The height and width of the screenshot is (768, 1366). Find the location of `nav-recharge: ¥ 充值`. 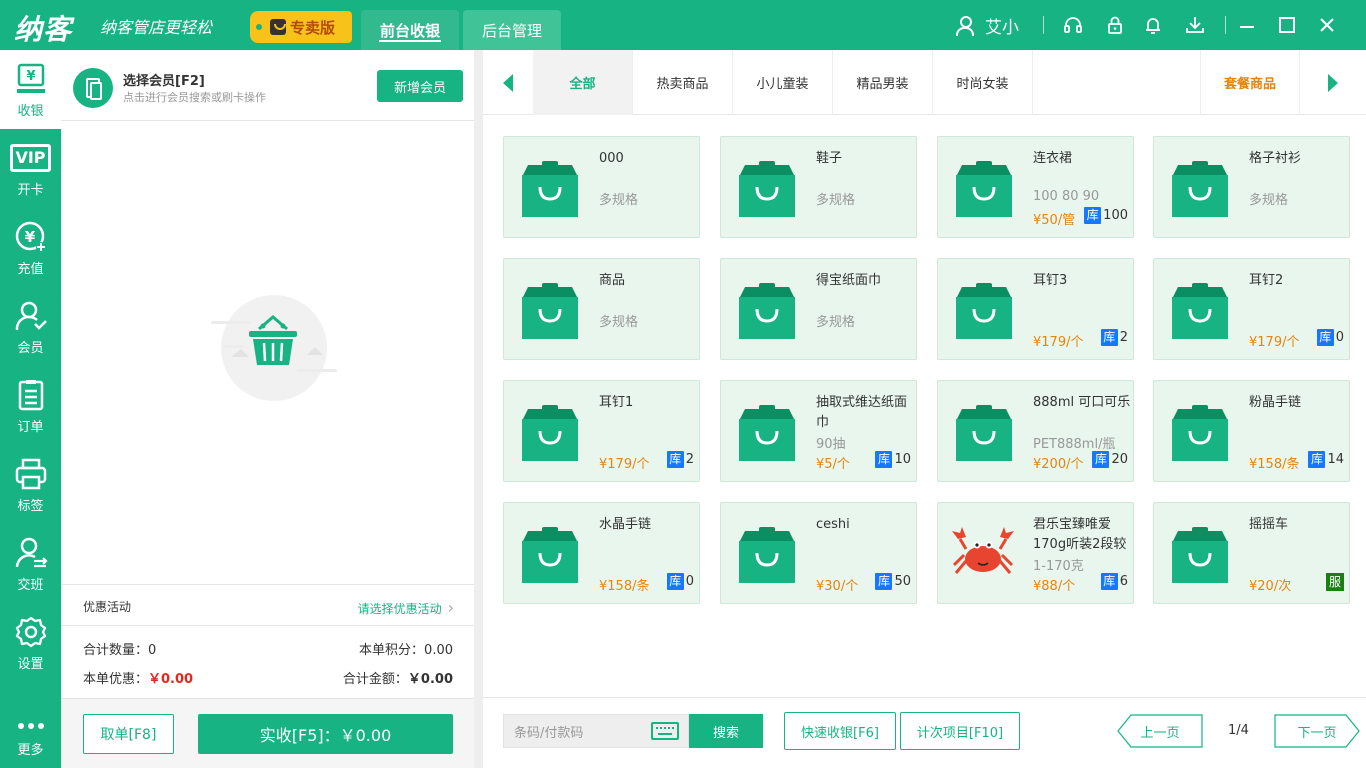

nav-recharge: ¥ 充值 is located at coordinates (30, 247).